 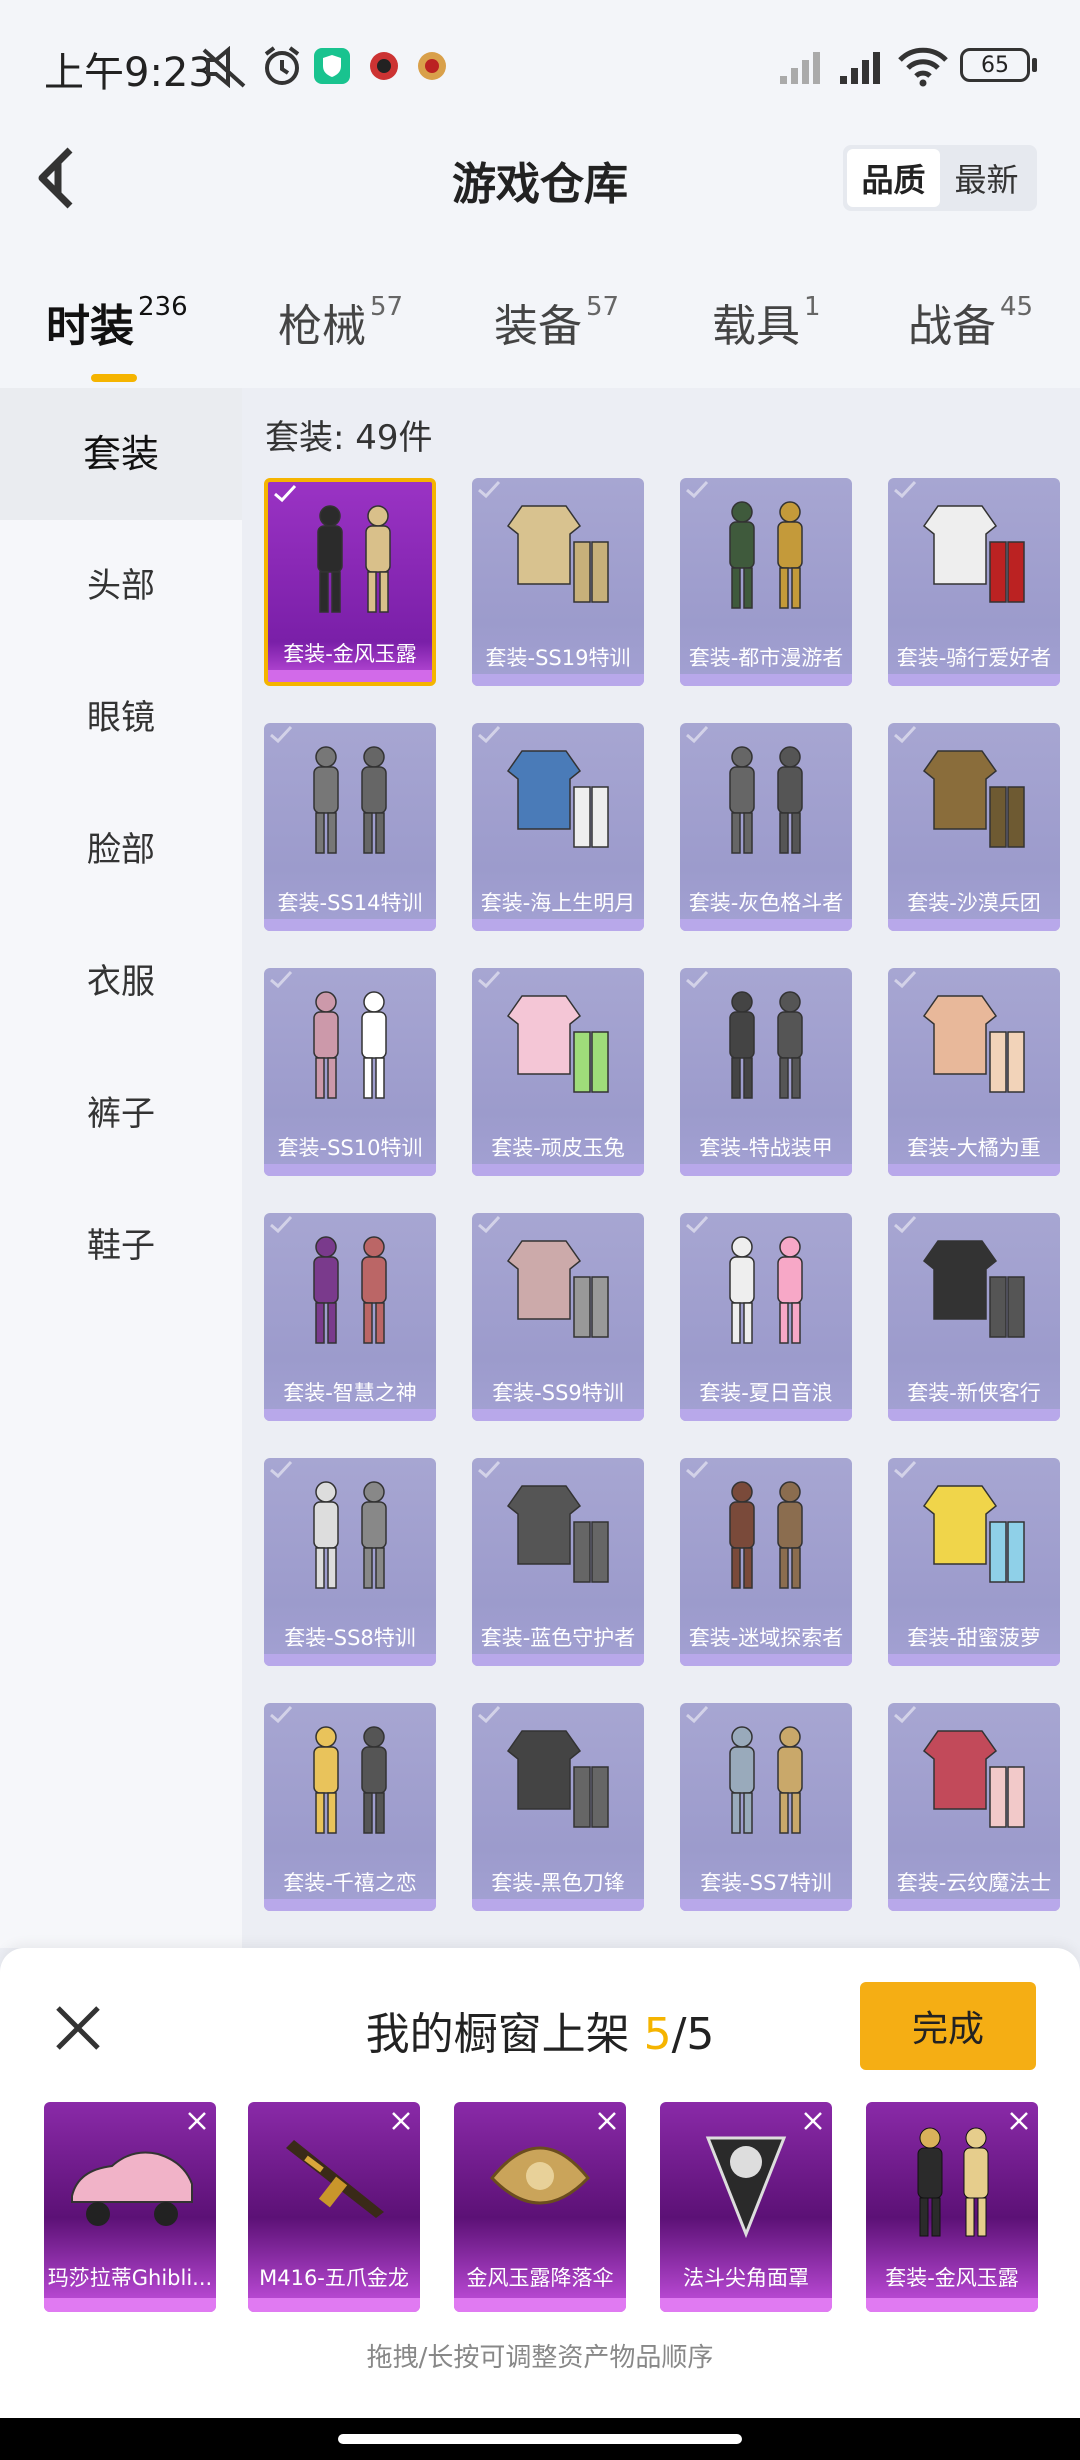 What do you see at coordinates (746, 2207) in the screenshot?
I see `showcase-item: 法斗尖角面罩` at bounding box center [746, 2207].